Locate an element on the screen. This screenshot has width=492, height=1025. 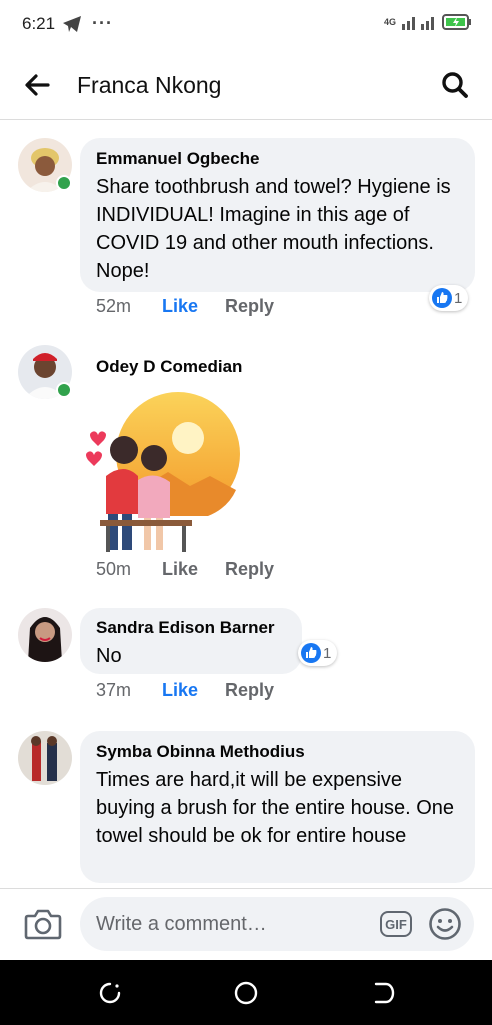
back-nav-icon is located at coordinates (384, 993).